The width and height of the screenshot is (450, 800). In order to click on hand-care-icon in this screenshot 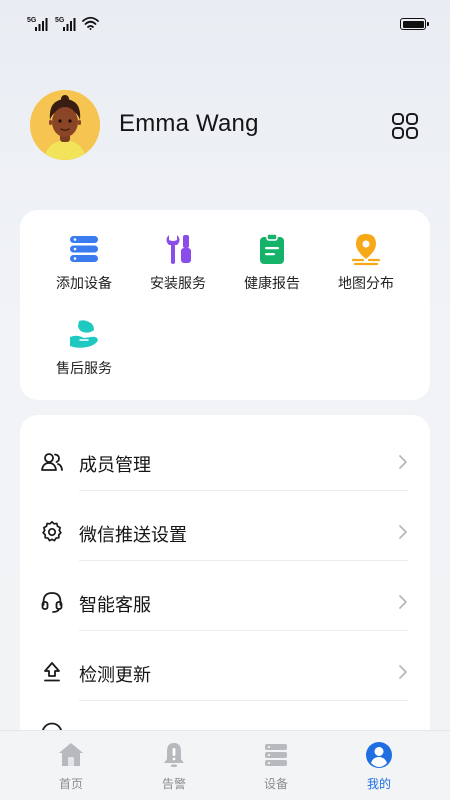, I will do `click(84, 334)`.